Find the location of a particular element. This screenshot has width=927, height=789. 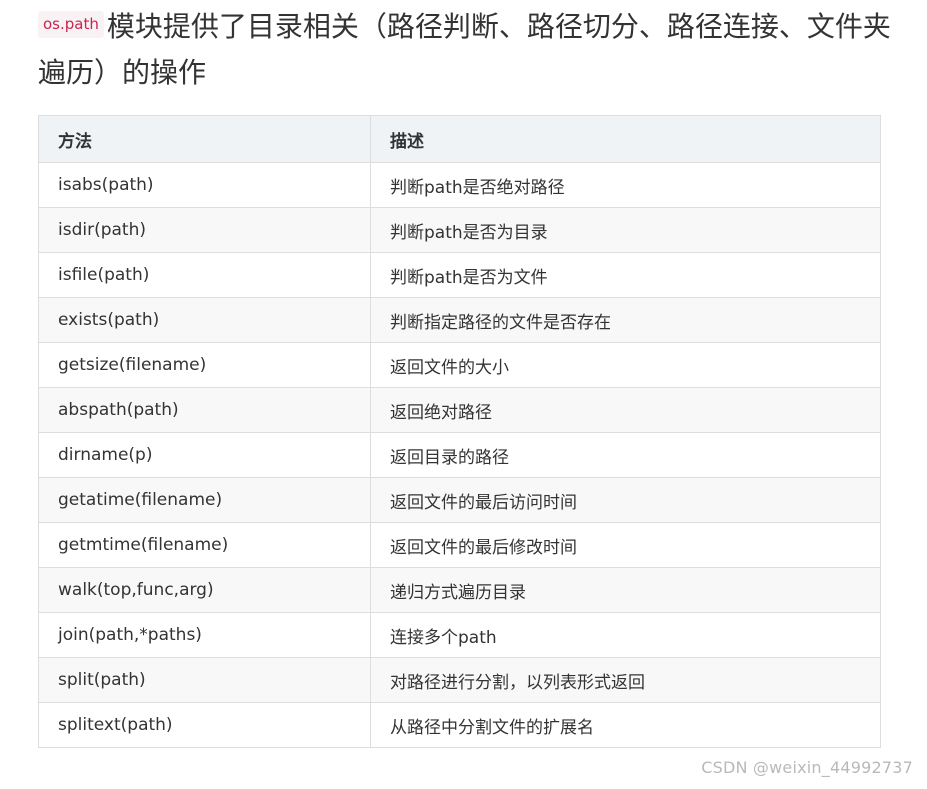

inline-code-os-path: os.path is located at coordinates (71, 24).